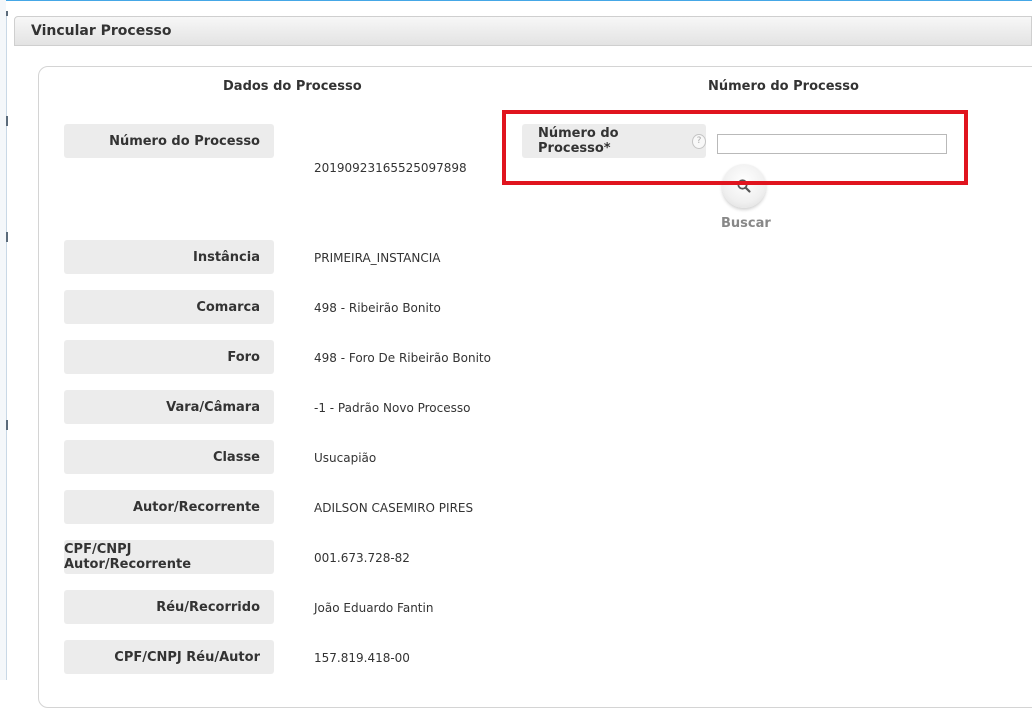 The image size is (1032, 708). What do you see at coordinates (292, 86) in the screenshot?
I see `section-heading-process-data: Dados do Processo` at bounding box center [292, 86].